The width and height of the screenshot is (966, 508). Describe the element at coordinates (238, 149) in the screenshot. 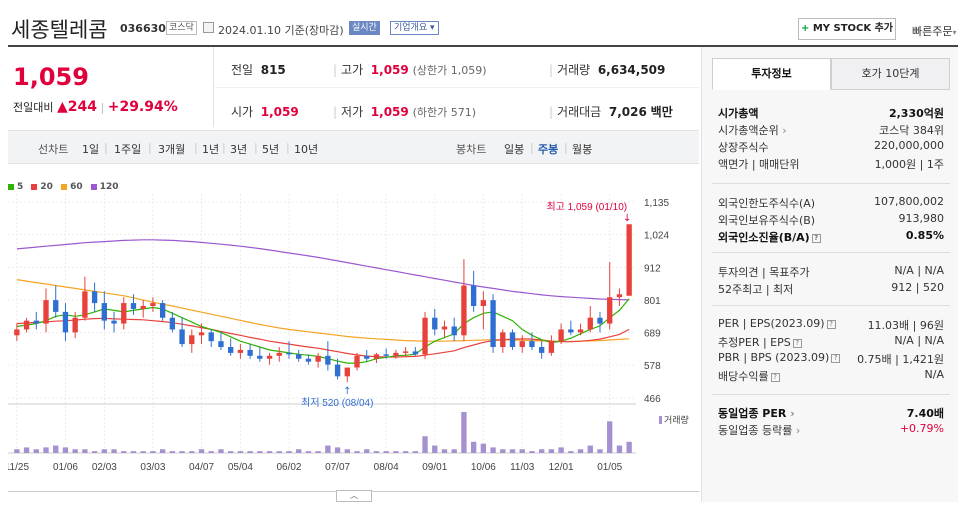

I see `period-3y: 3년` at that location.